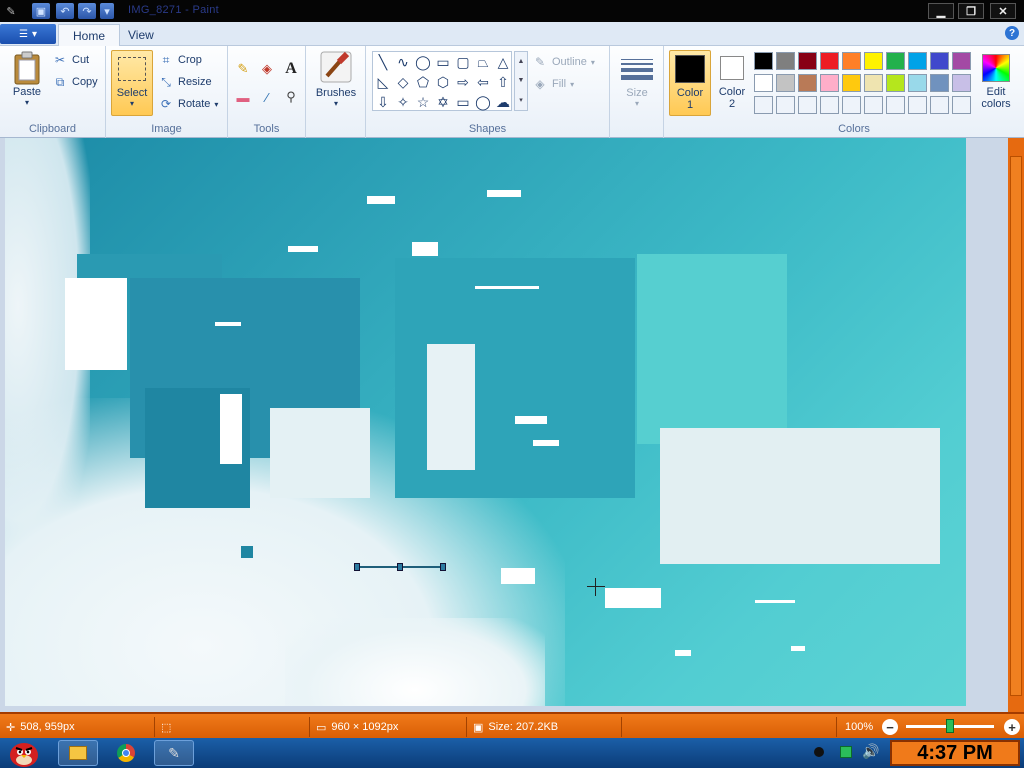  I want to click on paste-button: Paste ▾, so click(27, 78).